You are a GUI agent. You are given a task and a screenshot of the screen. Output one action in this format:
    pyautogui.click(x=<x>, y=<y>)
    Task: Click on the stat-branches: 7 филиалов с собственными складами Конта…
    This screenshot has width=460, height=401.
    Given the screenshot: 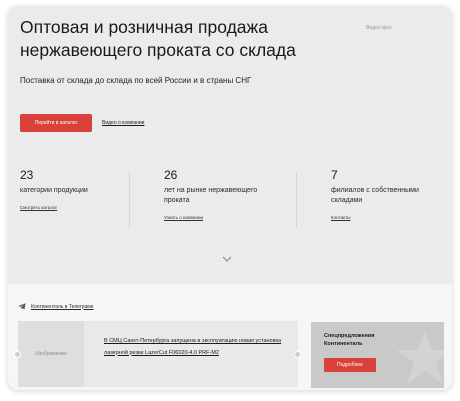 What is the action you would take?
    pyautogui.click(x=391, y=196)
    